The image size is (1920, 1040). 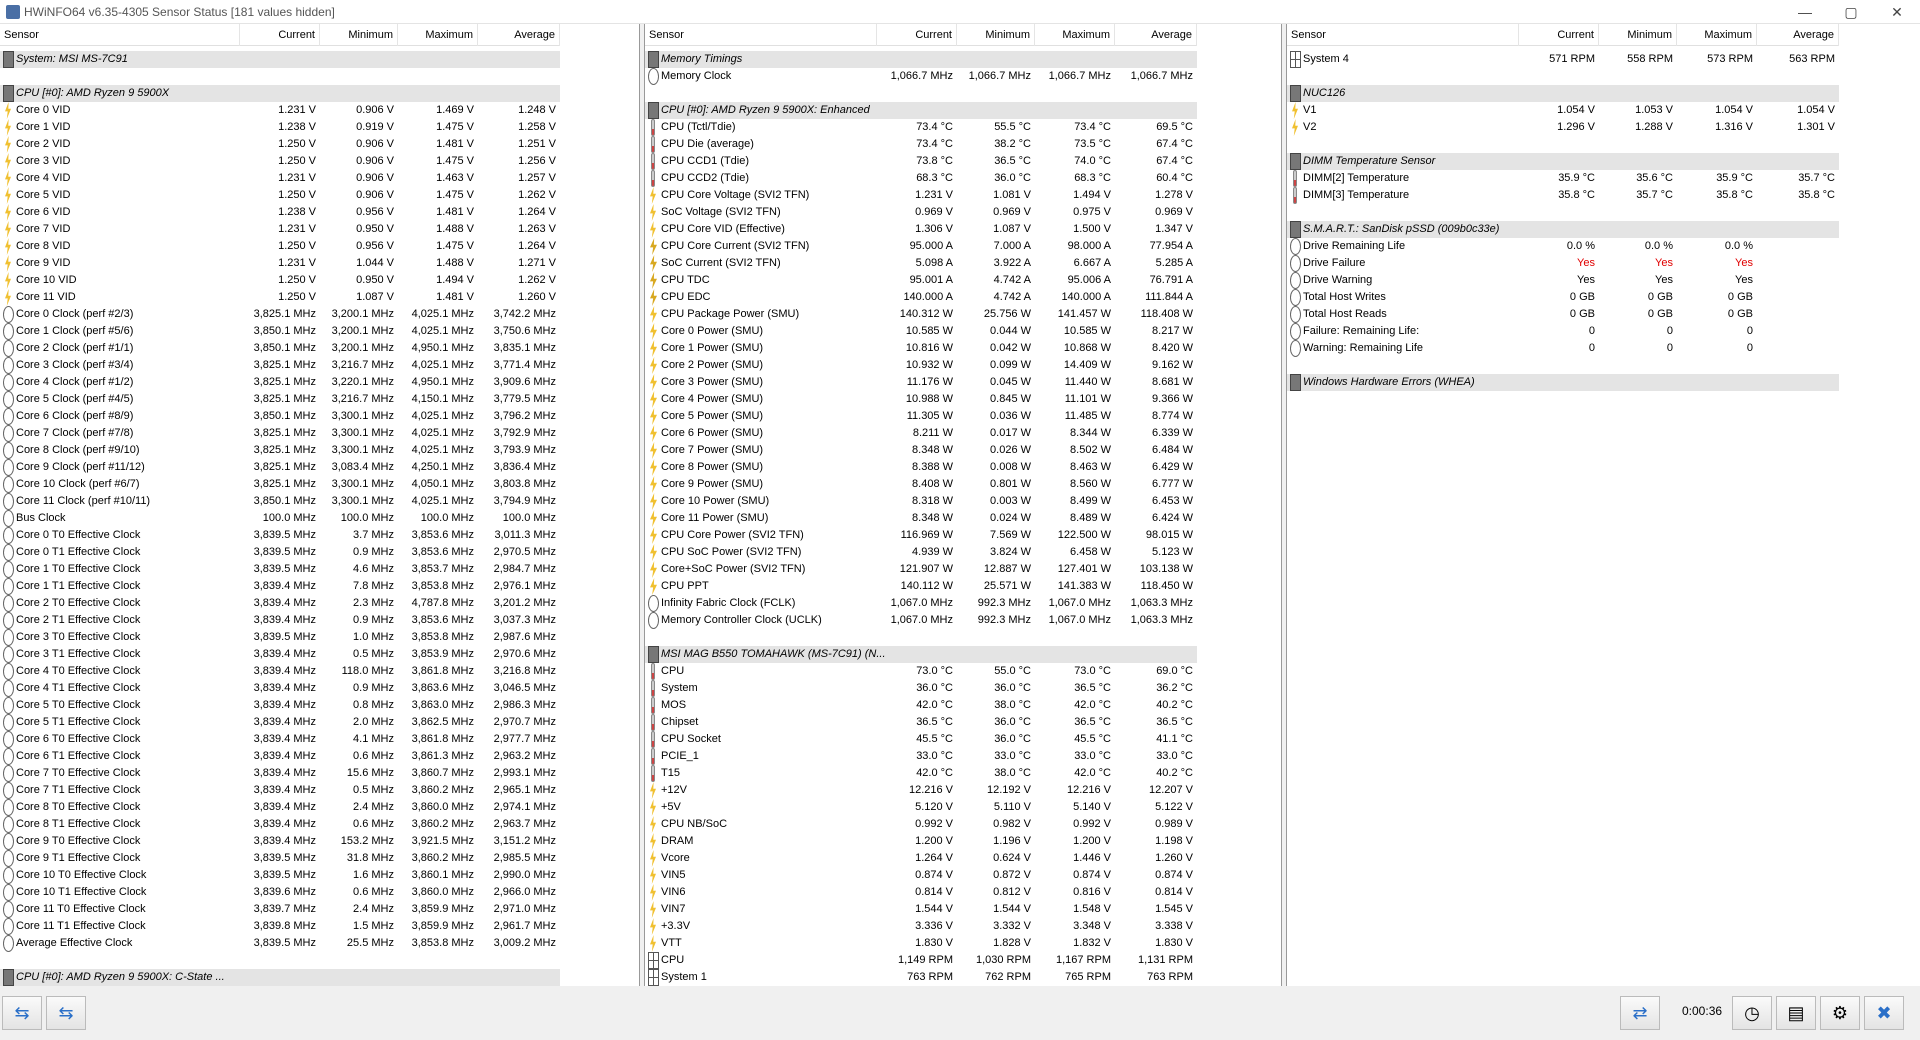 What do you see at coordinates (280, 246) in the screenshot?
I see `sensor-row: Core 8 VID 1.250 V 0.956 V 1.475 V 1.264 V` at bounding box center [280, 246].